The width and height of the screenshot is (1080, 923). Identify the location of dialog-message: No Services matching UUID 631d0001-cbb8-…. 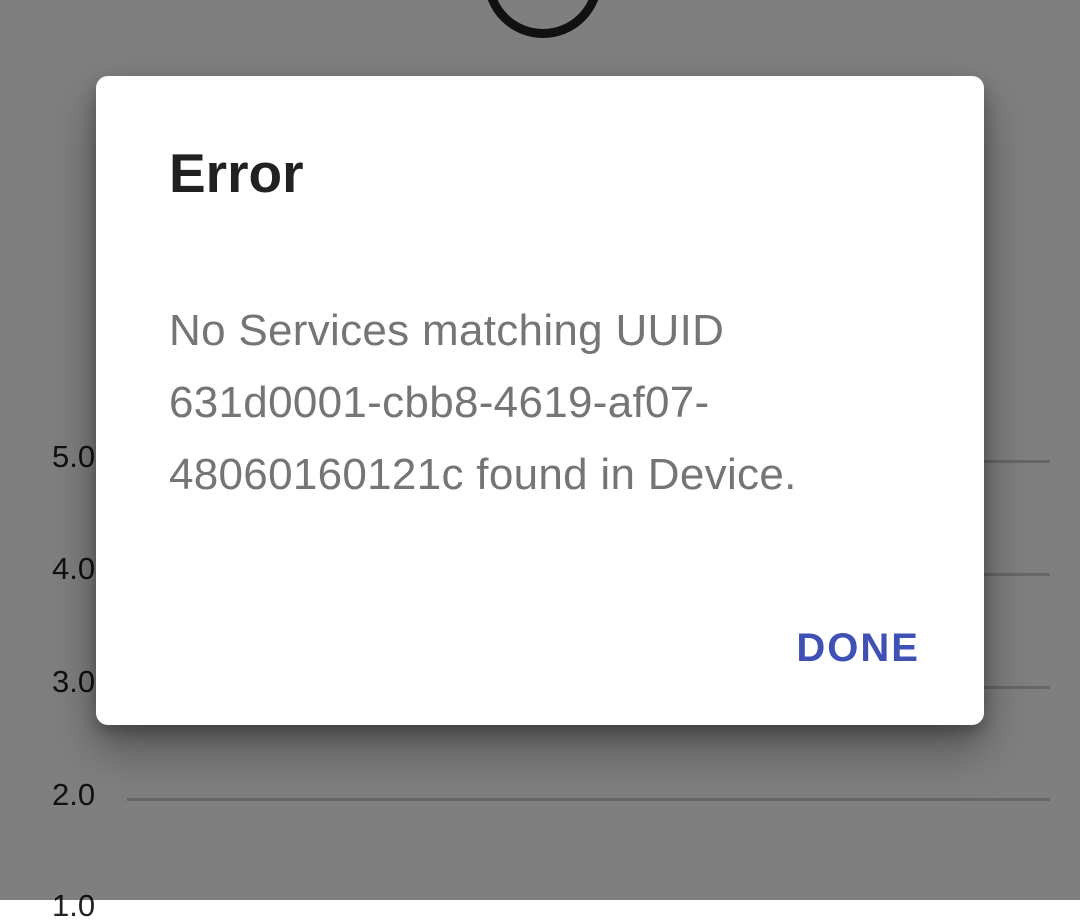
(483, 402).